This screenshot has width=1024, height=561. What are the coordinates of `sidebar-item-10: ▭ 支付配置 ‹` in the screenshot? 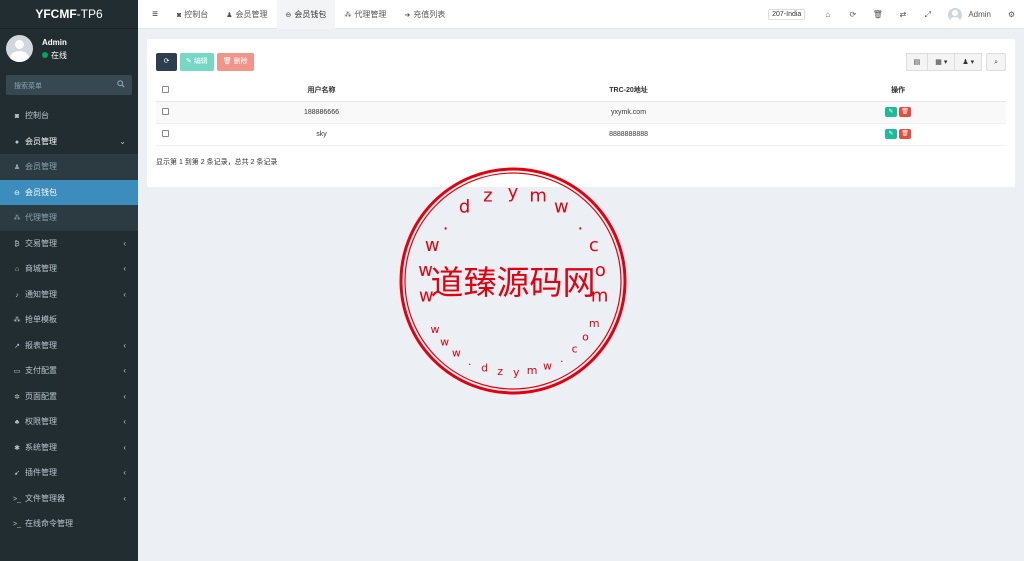 It's located at (69, 371).